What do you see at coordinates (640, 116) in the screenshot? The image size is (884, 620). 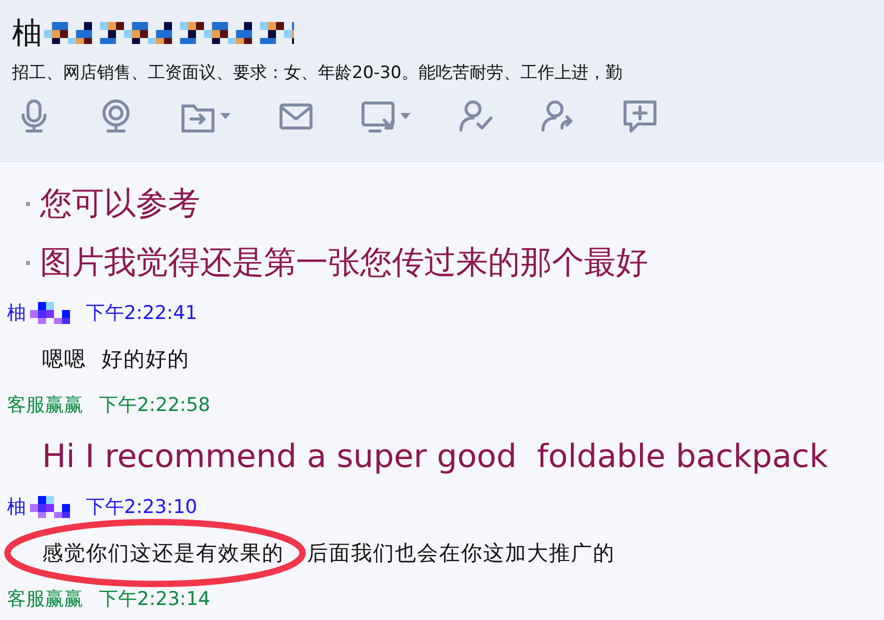 I see `chat-plus-icon` at bounding box center [640, 116].